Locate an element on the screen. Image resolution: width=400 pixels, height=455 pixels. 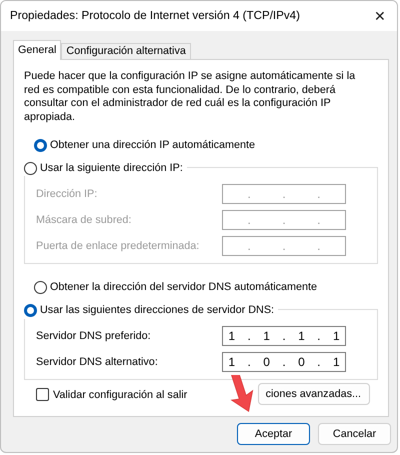
field-label: Puerta de enlace predeterminada: is located at coordinates (118, 246).